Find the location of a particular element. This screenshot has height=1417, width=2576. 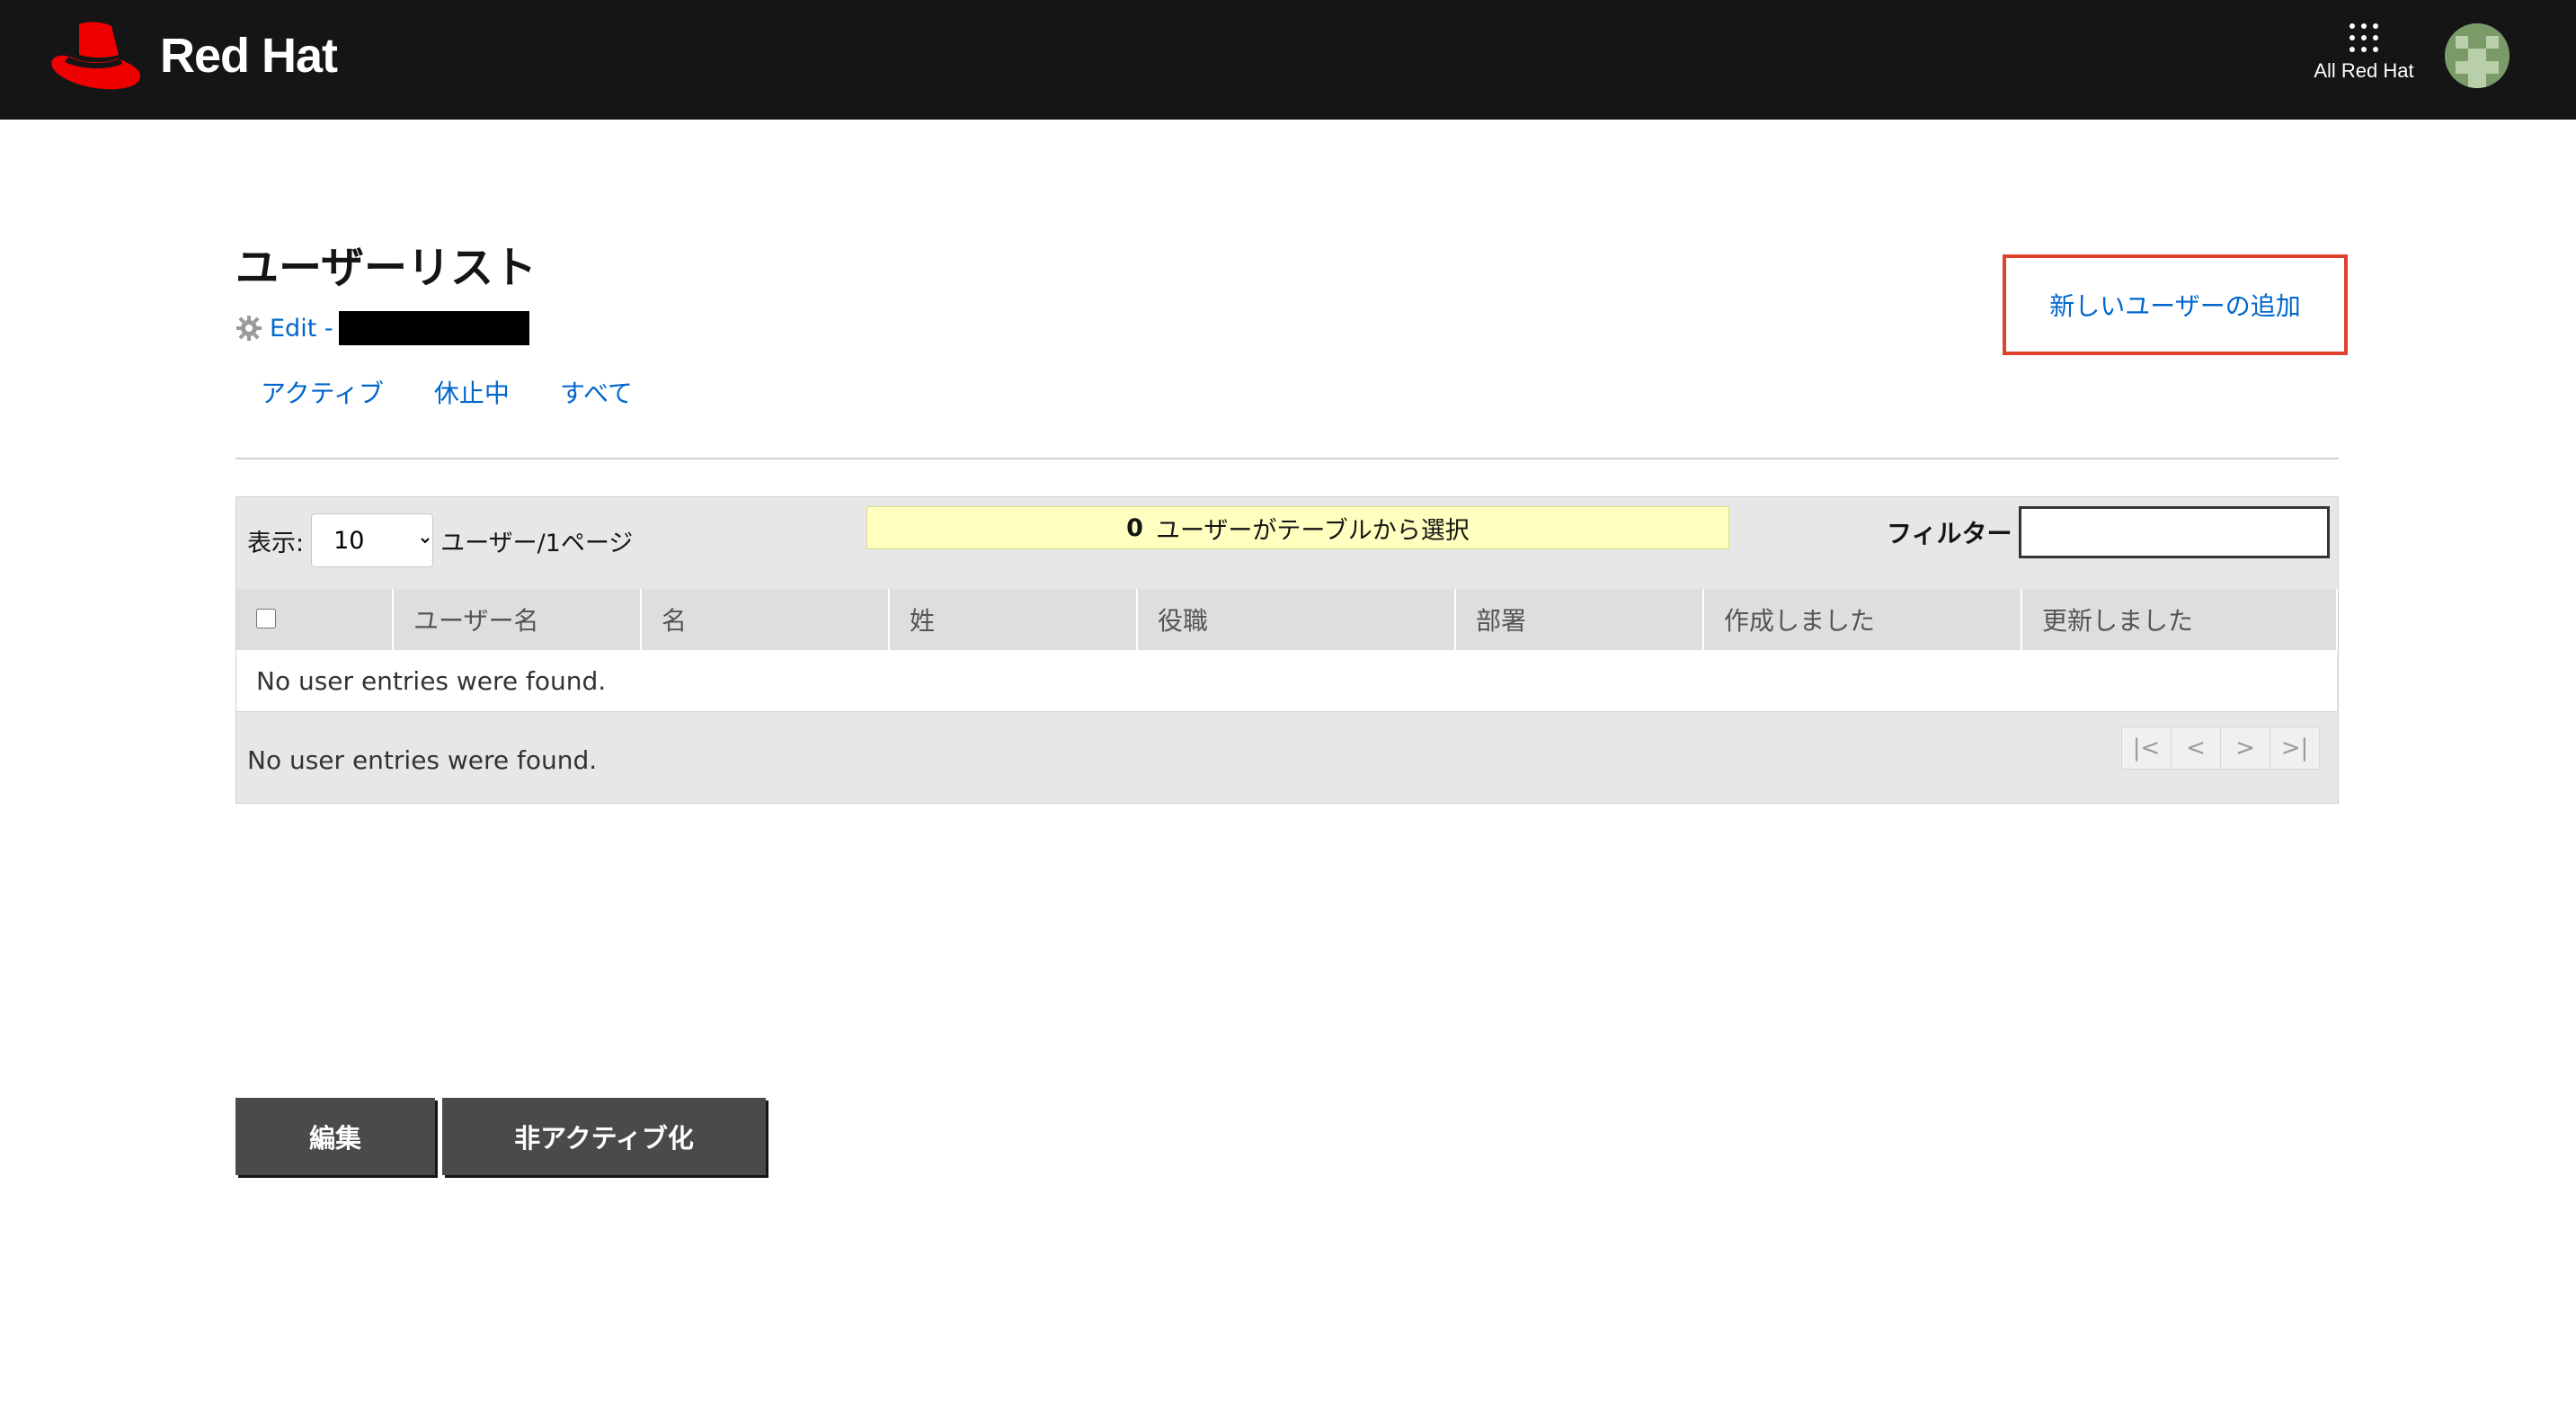

column-title: 役職 is located at coordinates (1296, 620).